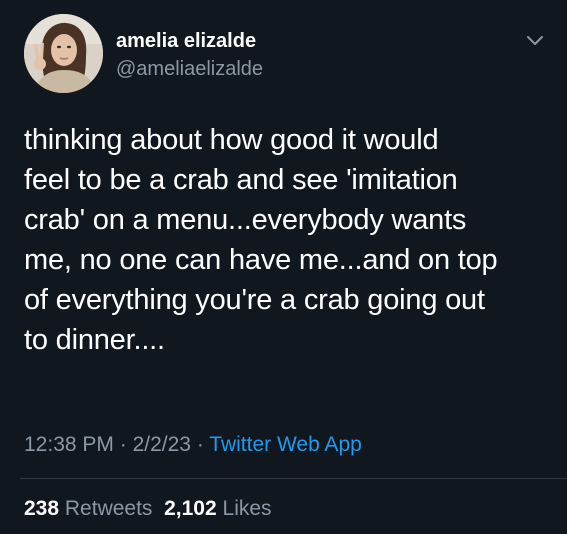 Image resolution: width=567 pixels, height=534 pixels. What do you see at coordinates (245, 220) in the screenshot?
I see `tweet-text-line: crab' on a menu...everybody wants` at bounding box center [245, 220].